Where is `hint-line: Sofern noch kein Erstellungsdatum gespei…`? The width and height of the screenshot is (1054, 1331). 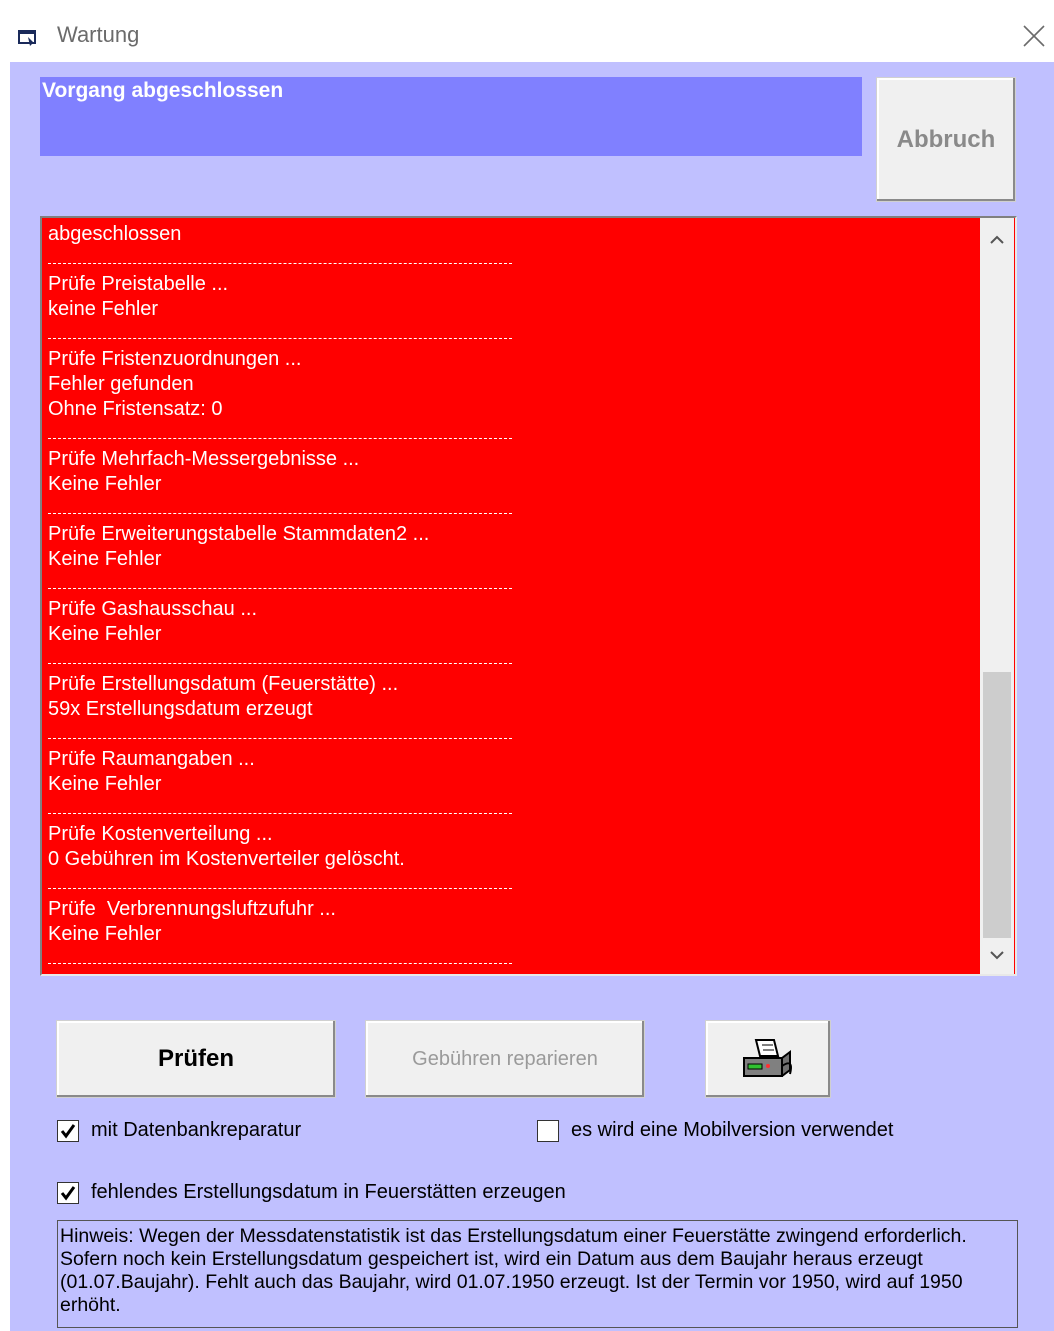 hint-line: Sofern noch kein Erstellungsdatum gespei… is located at coordinates (491, 1259).